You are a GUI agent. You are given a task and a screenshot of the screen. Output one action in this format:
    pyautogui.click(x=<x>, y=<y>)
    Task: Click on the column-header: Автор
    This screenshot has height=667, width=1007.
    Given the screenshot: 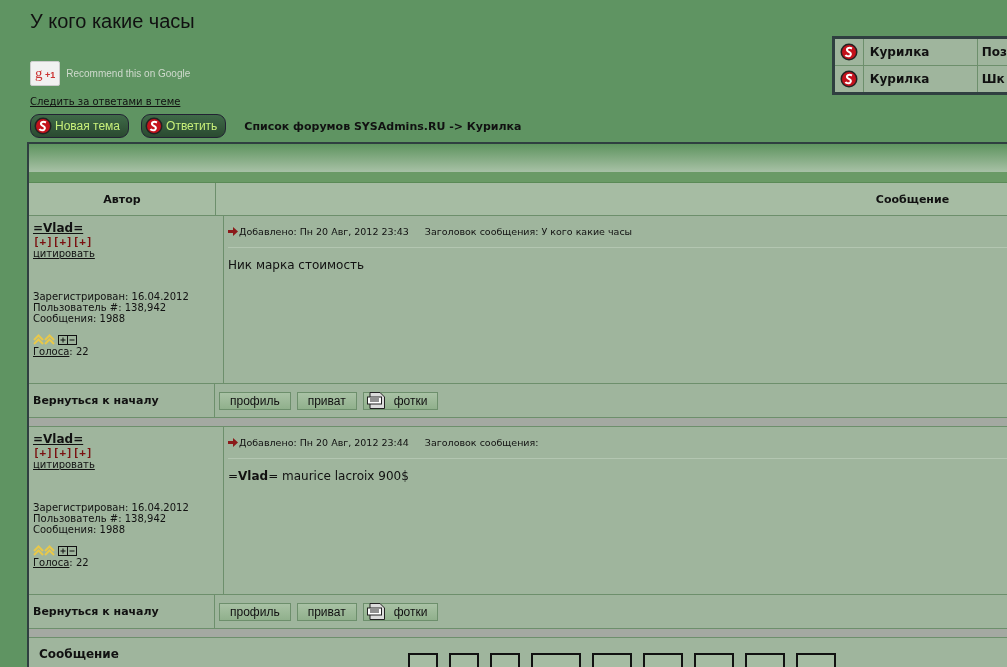 What is the action you would take?
    pyautogui.click(x=122, y=199)
    